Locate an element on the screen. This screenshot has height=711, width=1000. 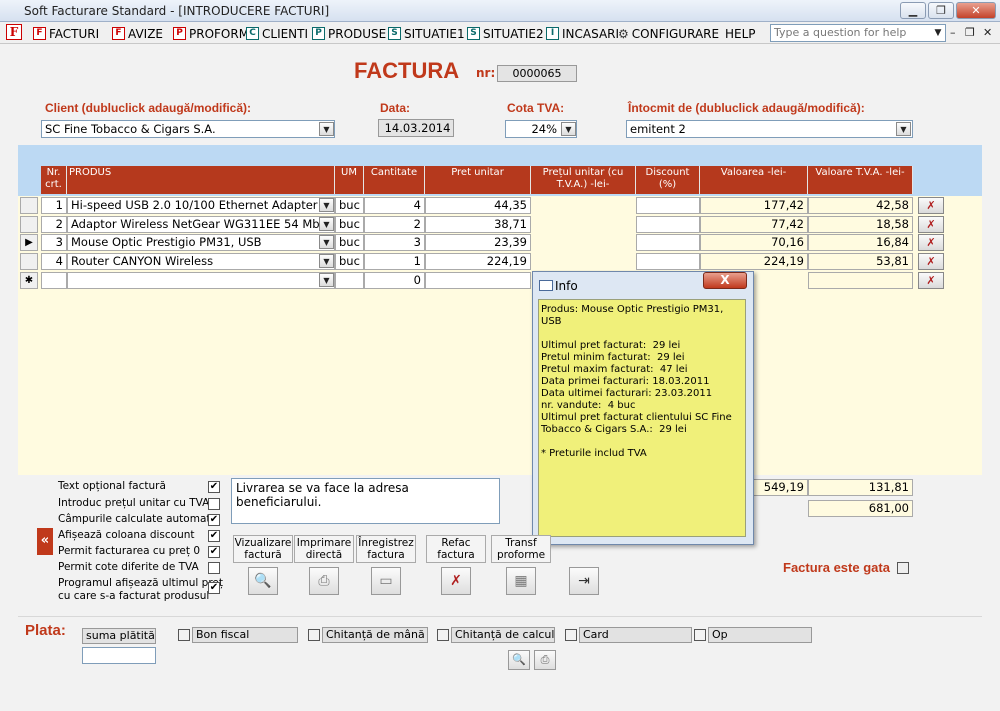
payment-preview-icon: 🔍 is located at coordinates (519, 660).